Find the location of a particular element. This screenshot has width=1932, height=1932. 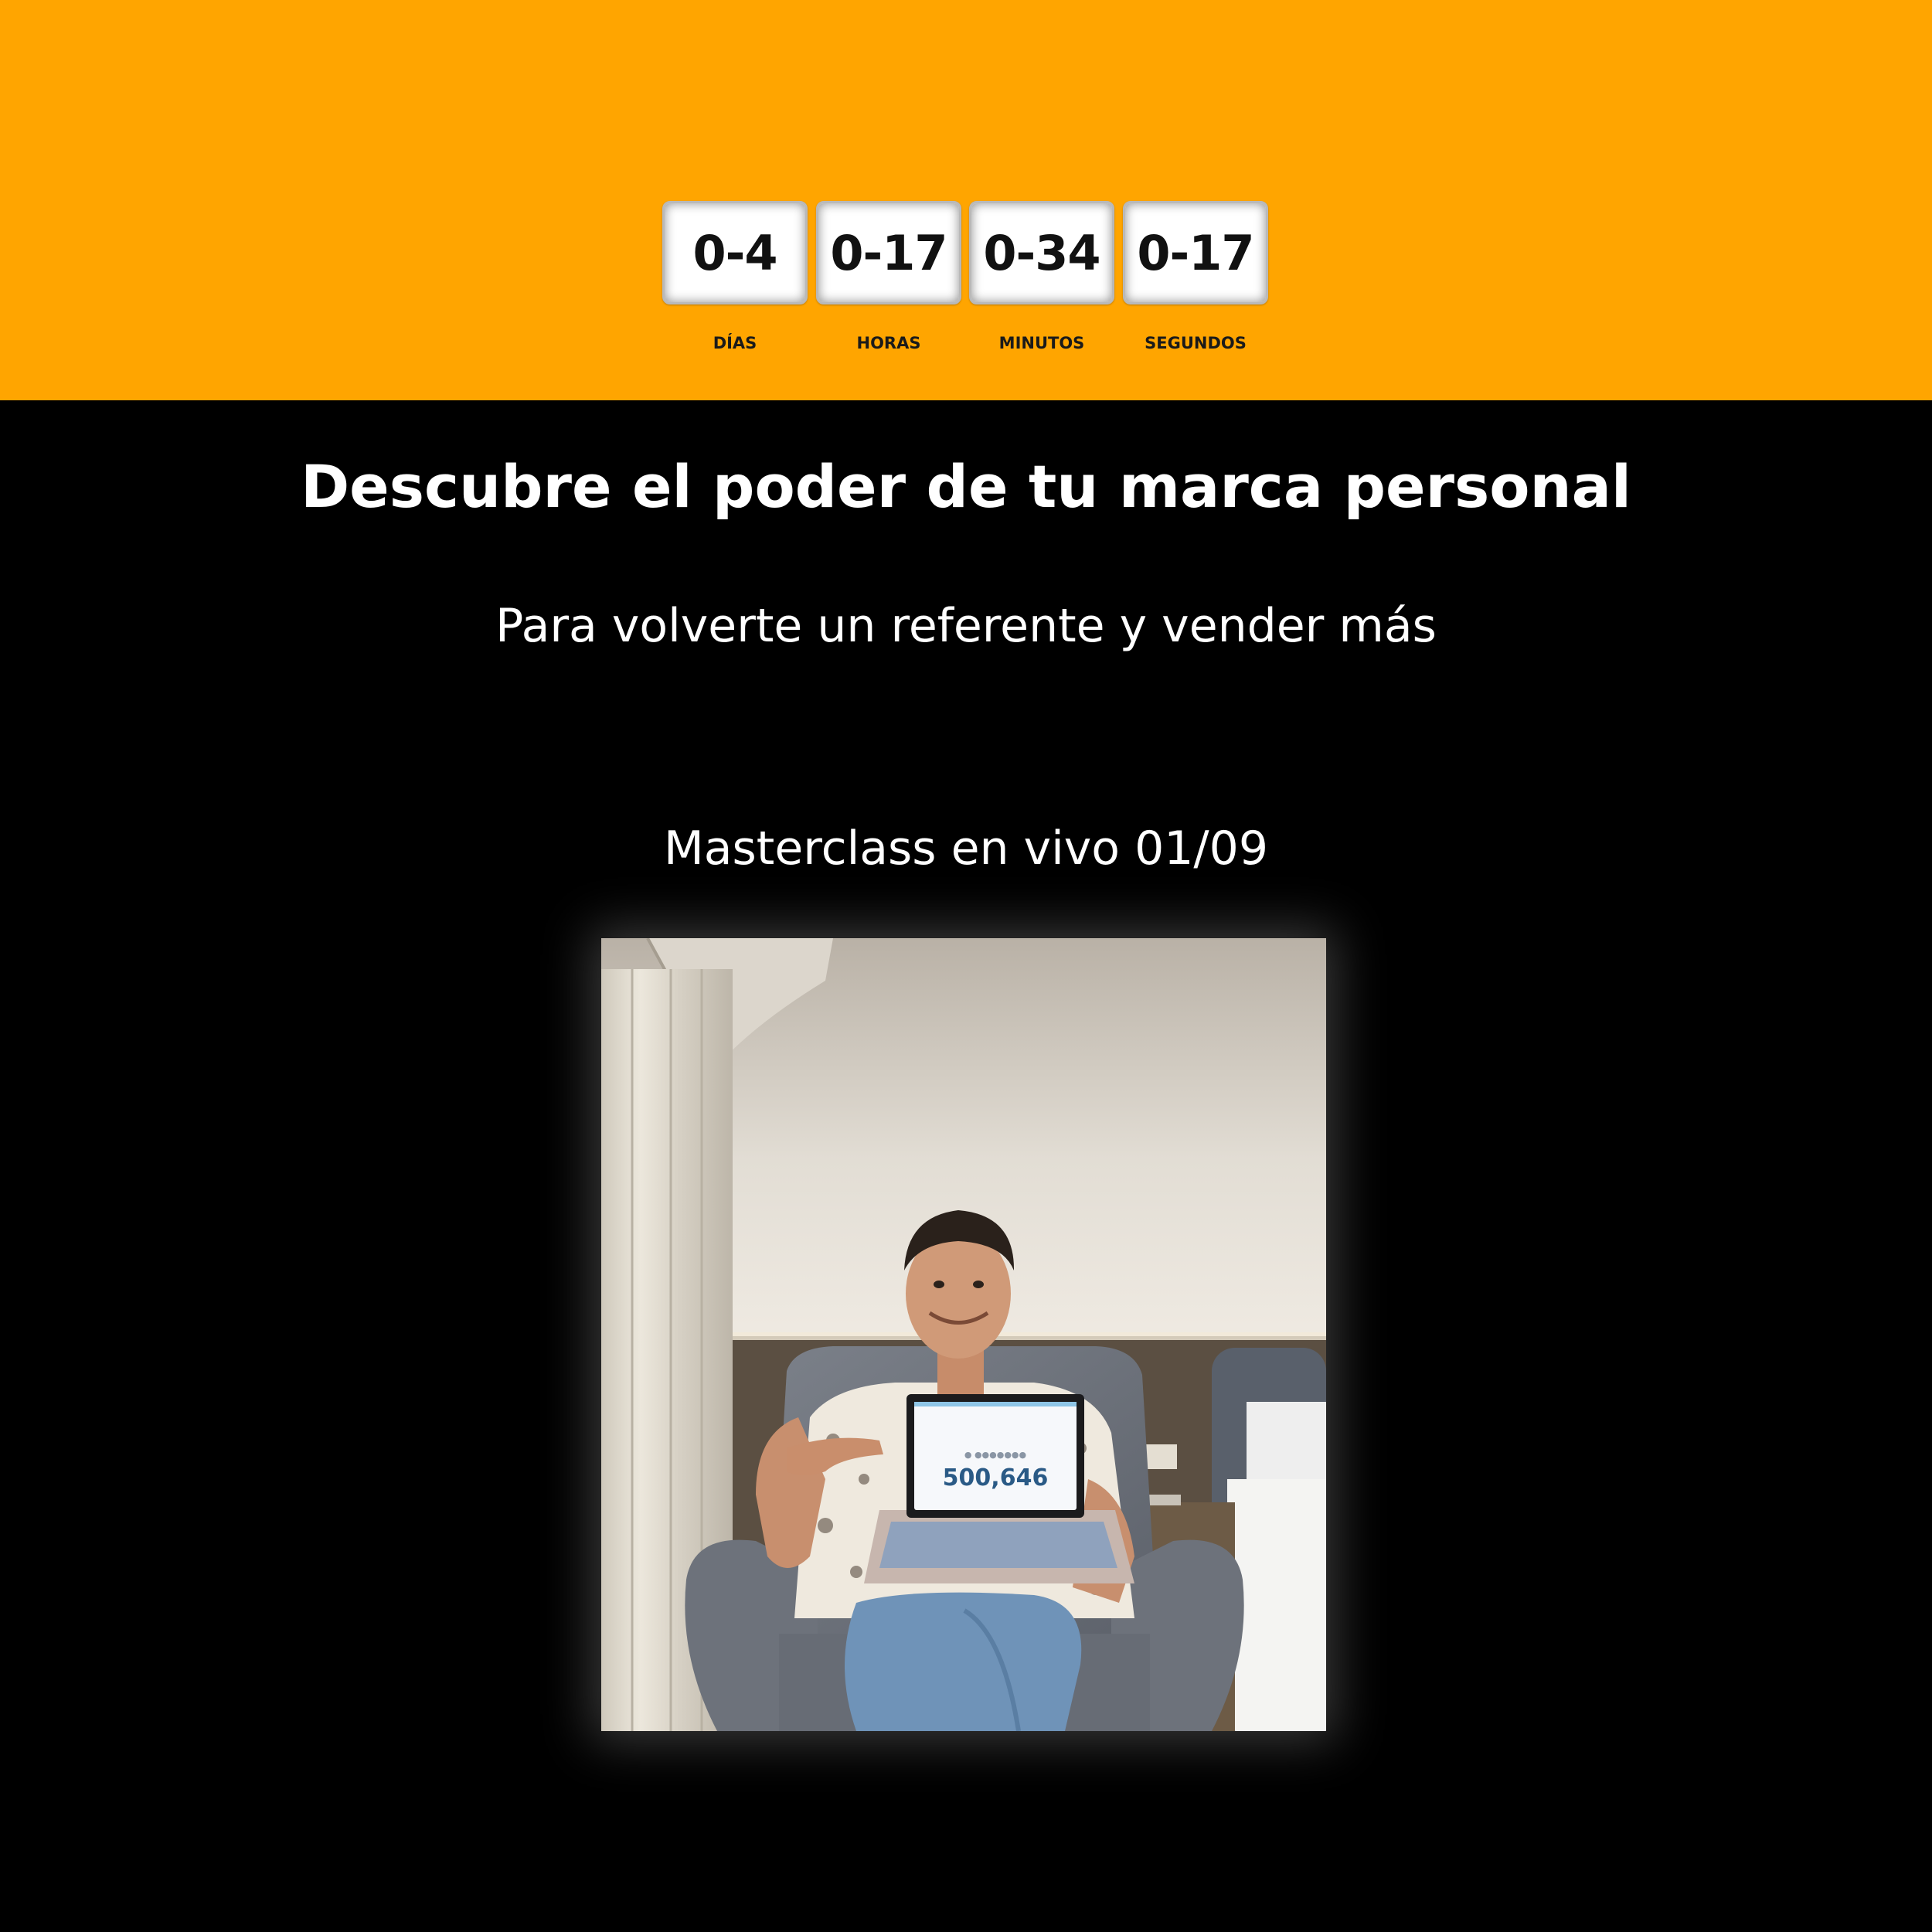

countdown-seconds-value: 0-17 is located at coordinates (1196, 253).